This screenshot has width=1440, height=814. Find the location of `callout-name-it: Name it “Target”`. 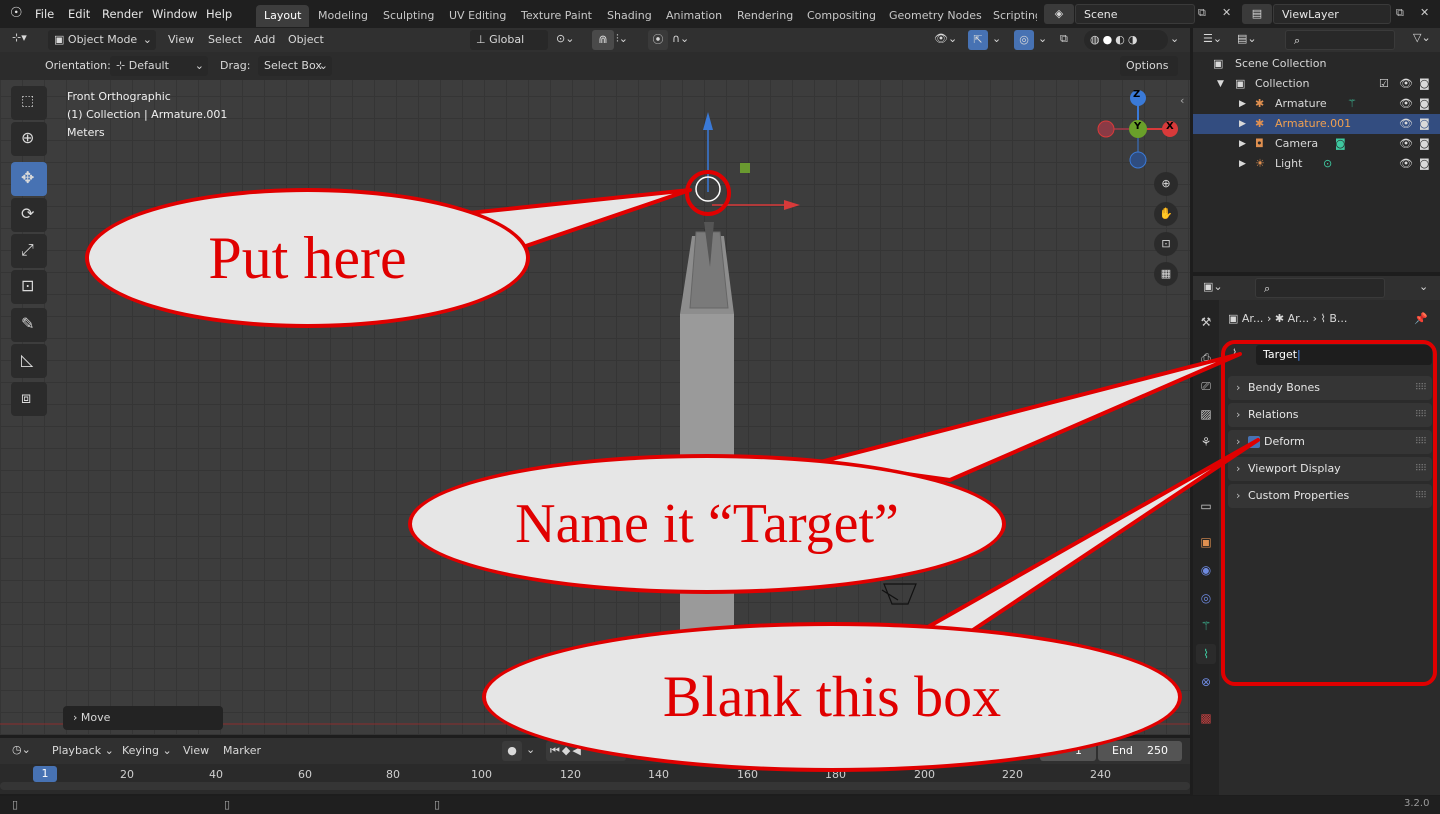

callout-name-it: Name it “Target” is located at coordinates (707, 524).